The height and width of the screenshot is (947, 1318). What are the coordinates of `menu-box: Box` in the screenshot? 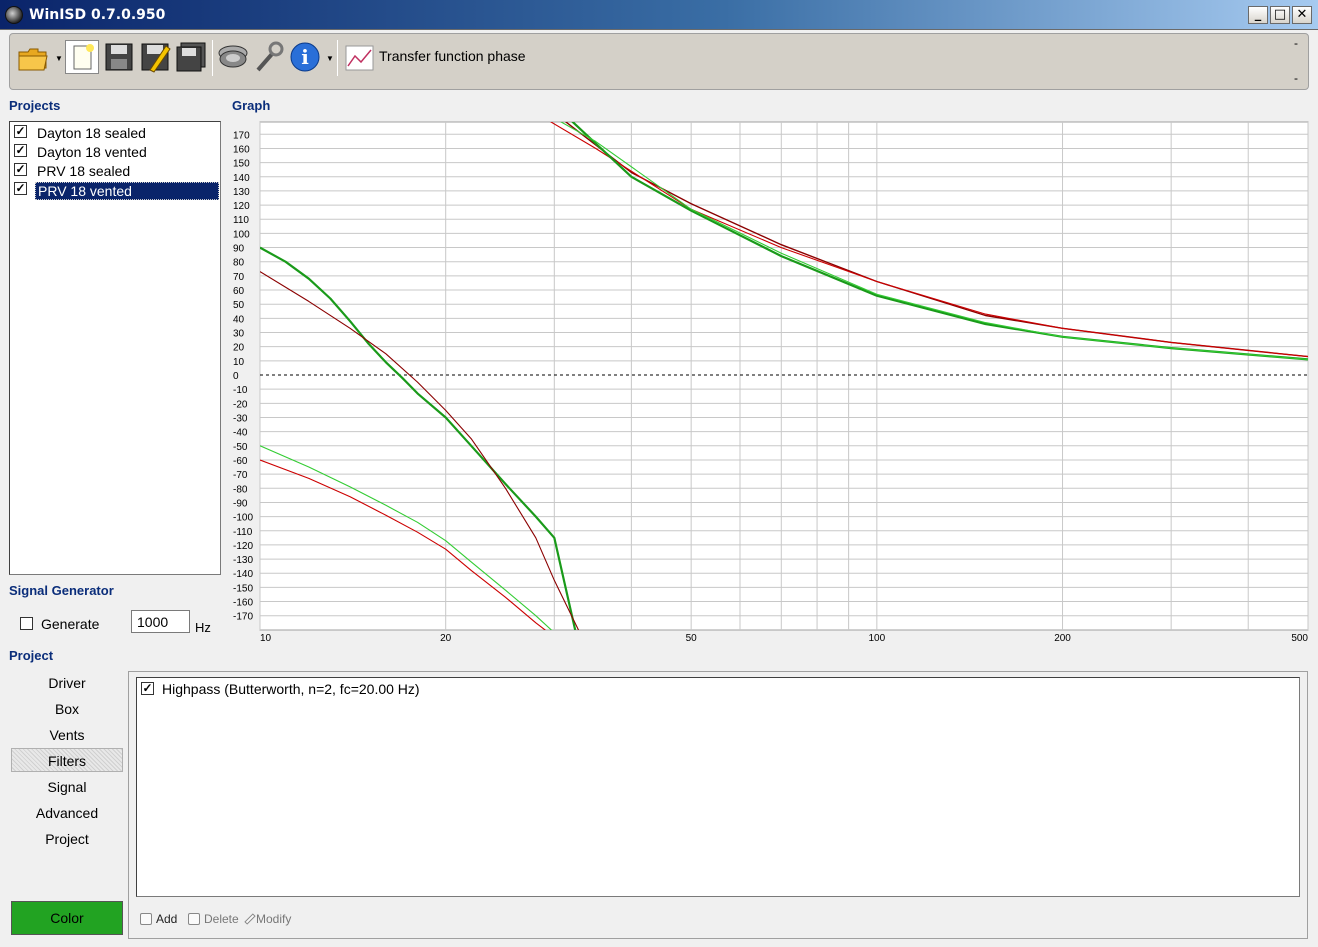 It's located at (67, 709).